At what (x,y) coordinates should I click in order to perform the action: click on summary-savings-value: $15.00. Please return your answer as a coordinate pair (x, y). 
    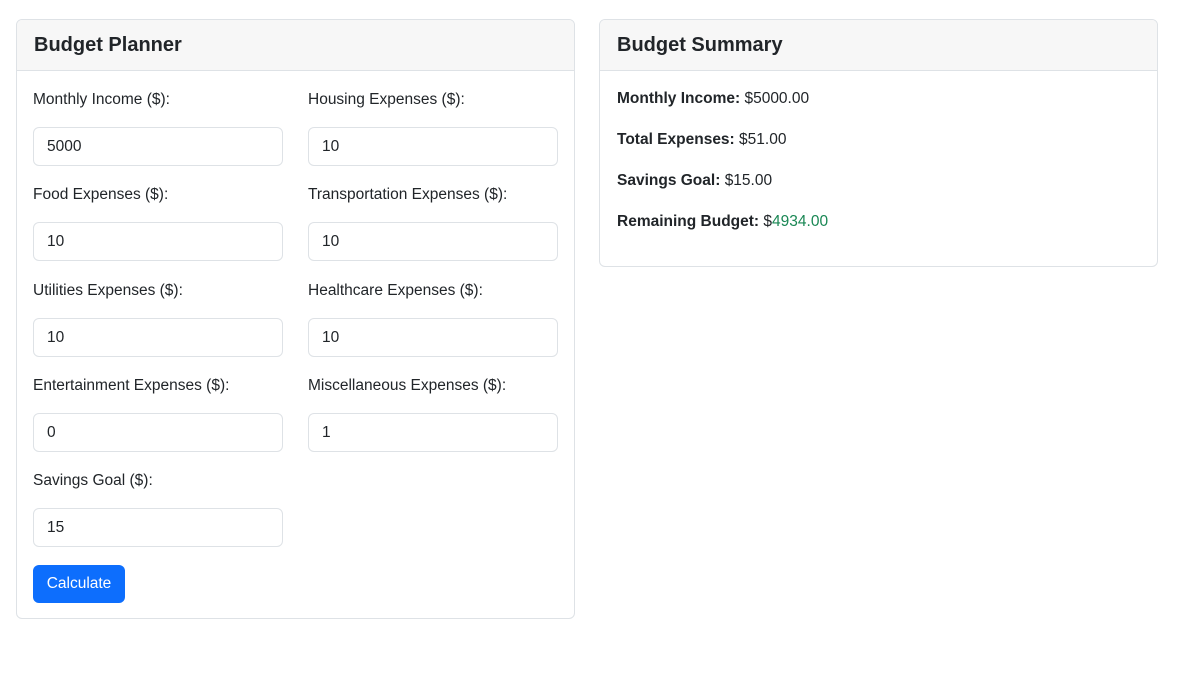
    Looking at the image, I should click on (748, 180).